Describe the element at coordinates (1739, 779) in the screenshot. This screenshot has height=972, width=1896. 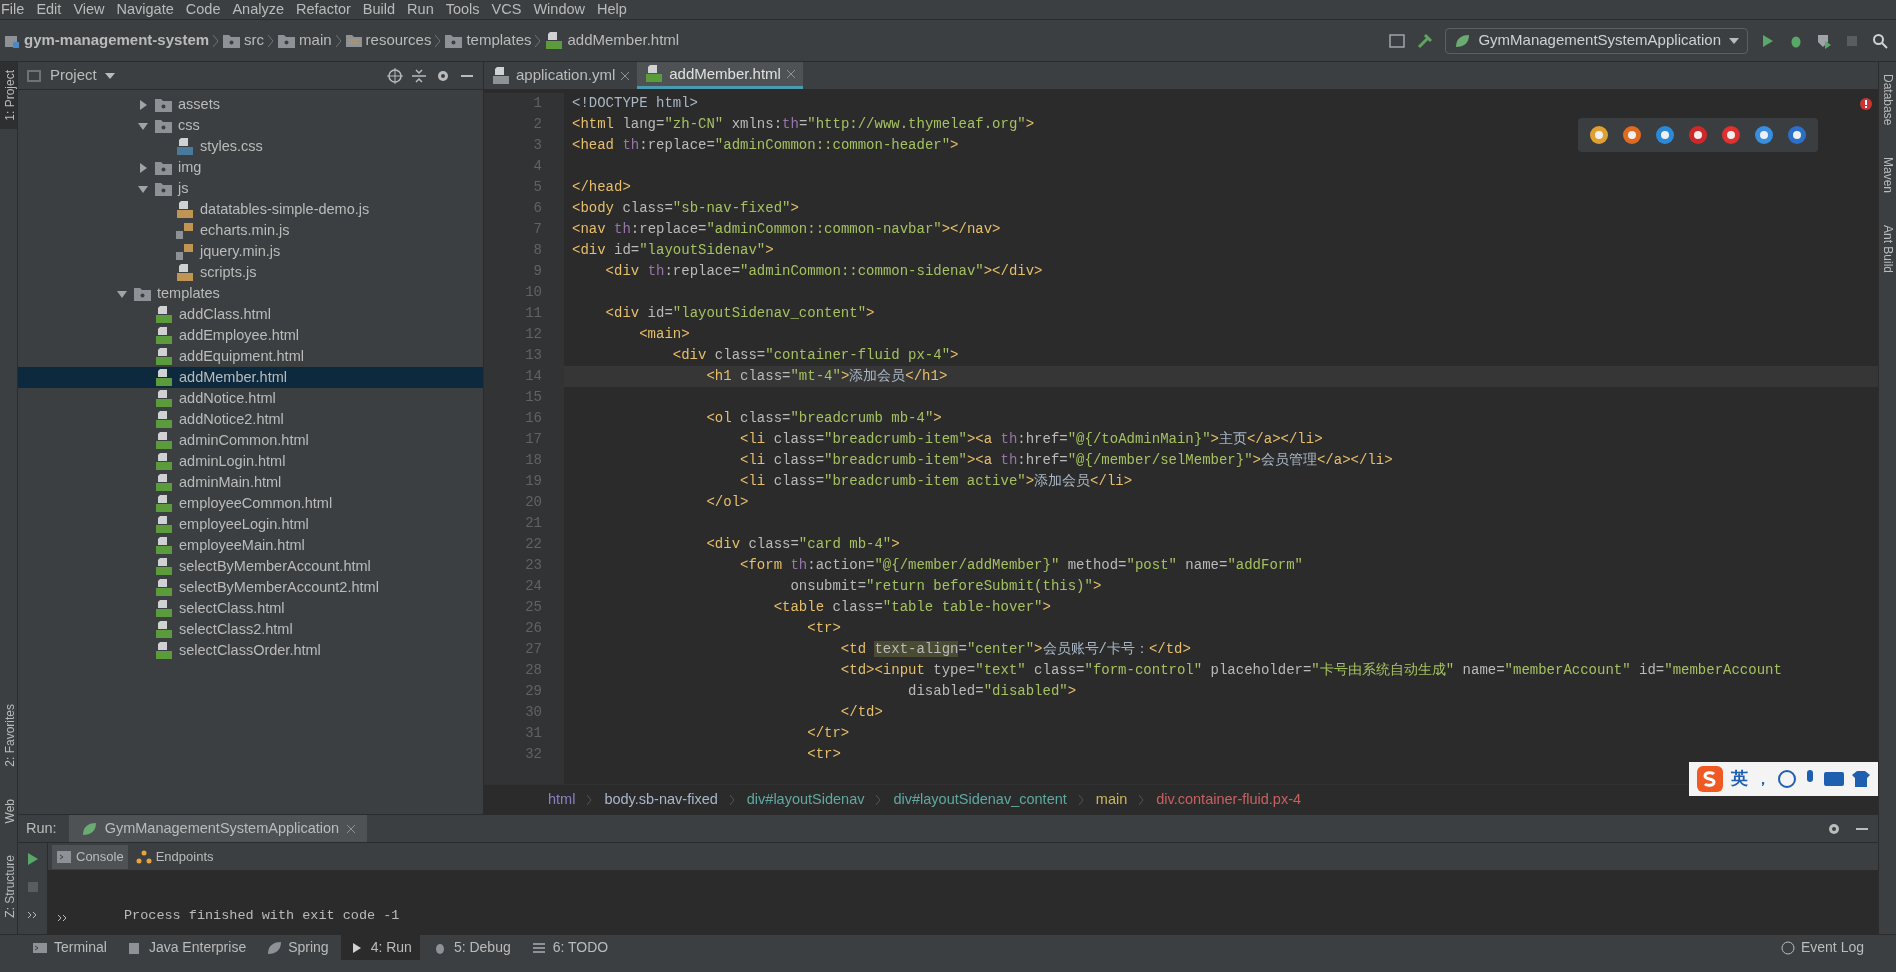
I see `ime-language: 英` at that location.